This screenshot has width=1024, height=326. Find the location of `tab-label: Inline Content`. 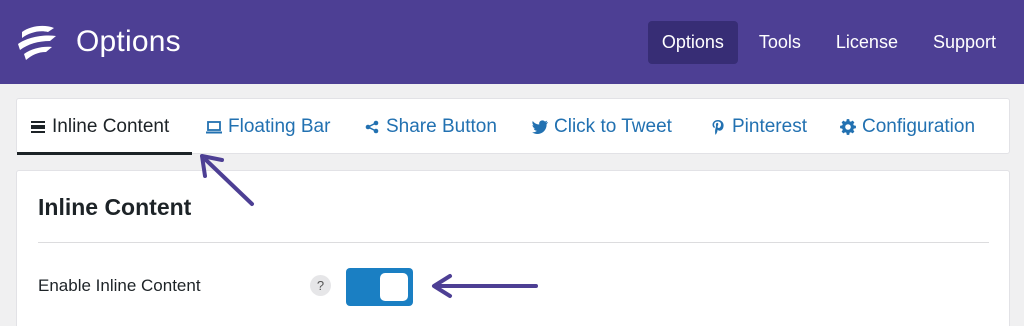

tab-label: Inline Content is located at coordinates (111, 126).